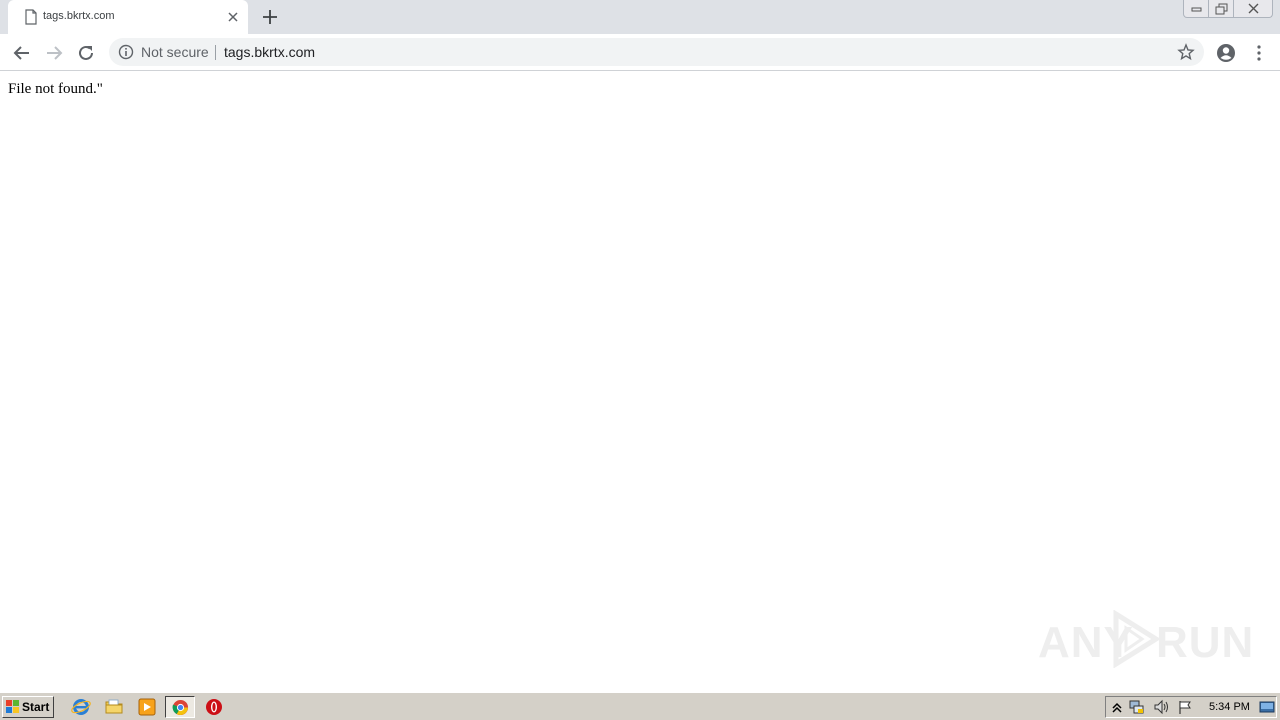  What do you see at coordinates (31, 17) in the screenshot?
I see `page-icon` at bounding box center [31, 17].